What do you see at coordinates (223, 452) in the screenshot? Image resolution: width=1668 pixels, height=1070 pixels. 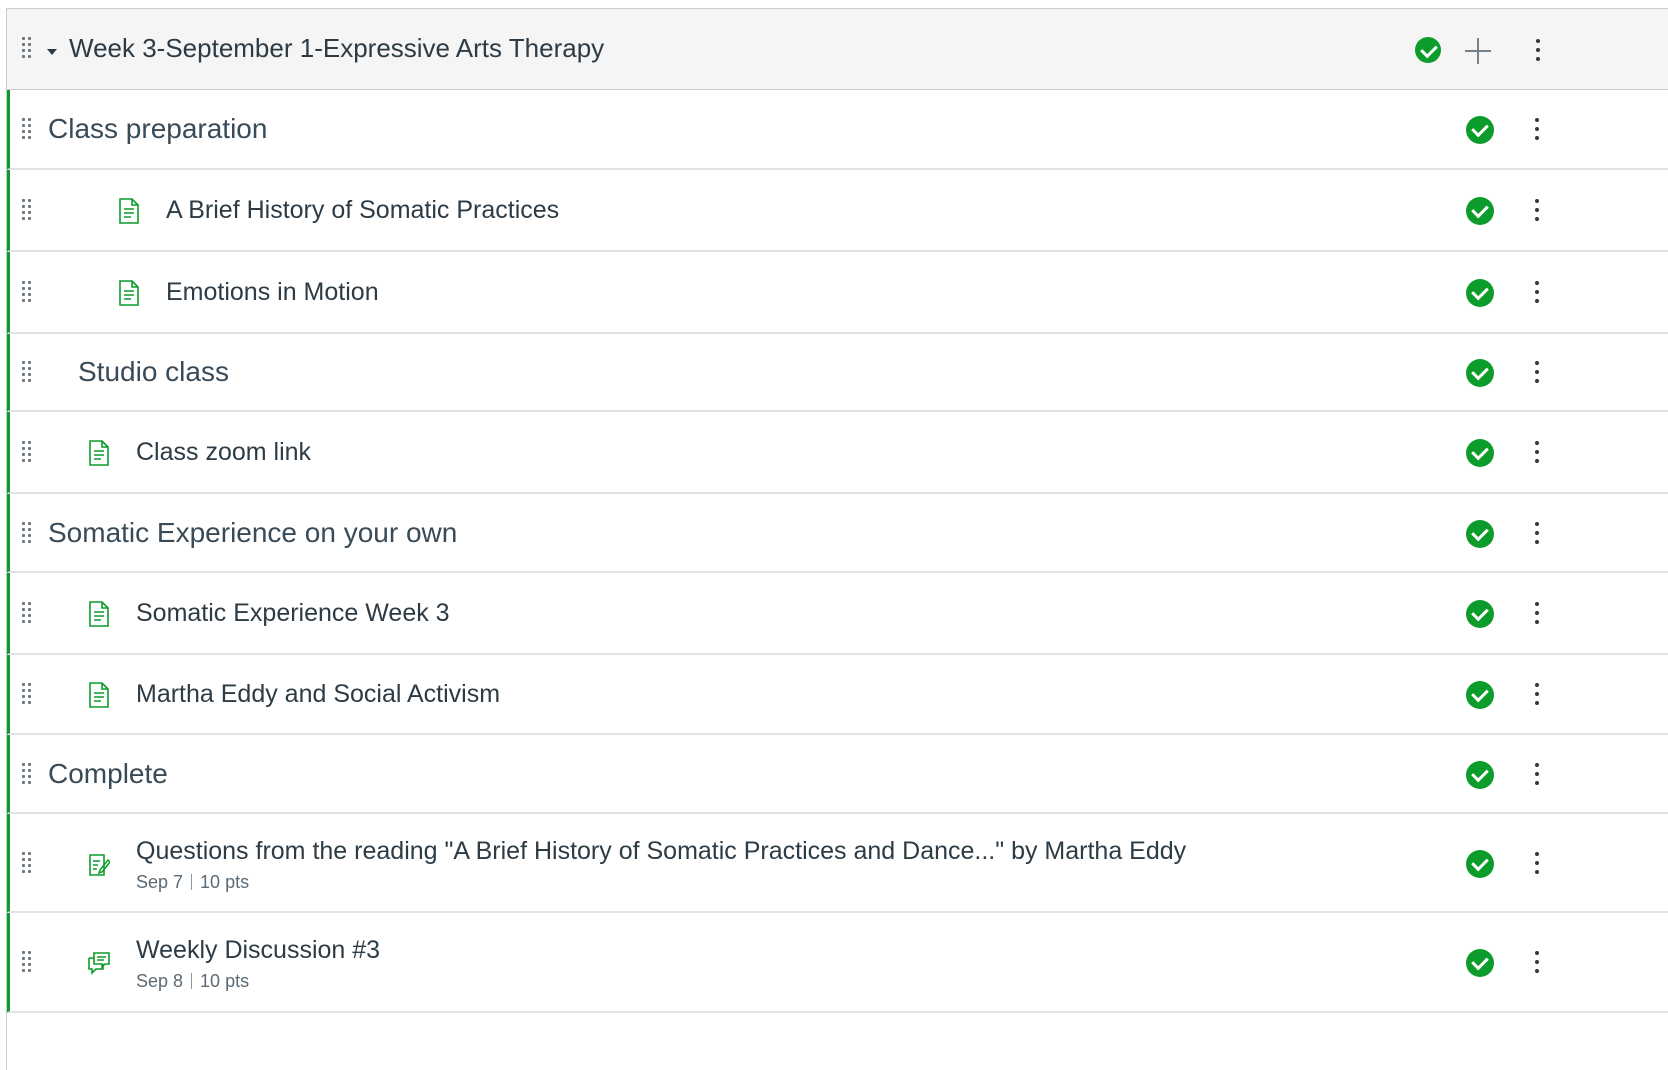 I see `module-item-title-link: Class zoom link` at bounding box center [223, 452].